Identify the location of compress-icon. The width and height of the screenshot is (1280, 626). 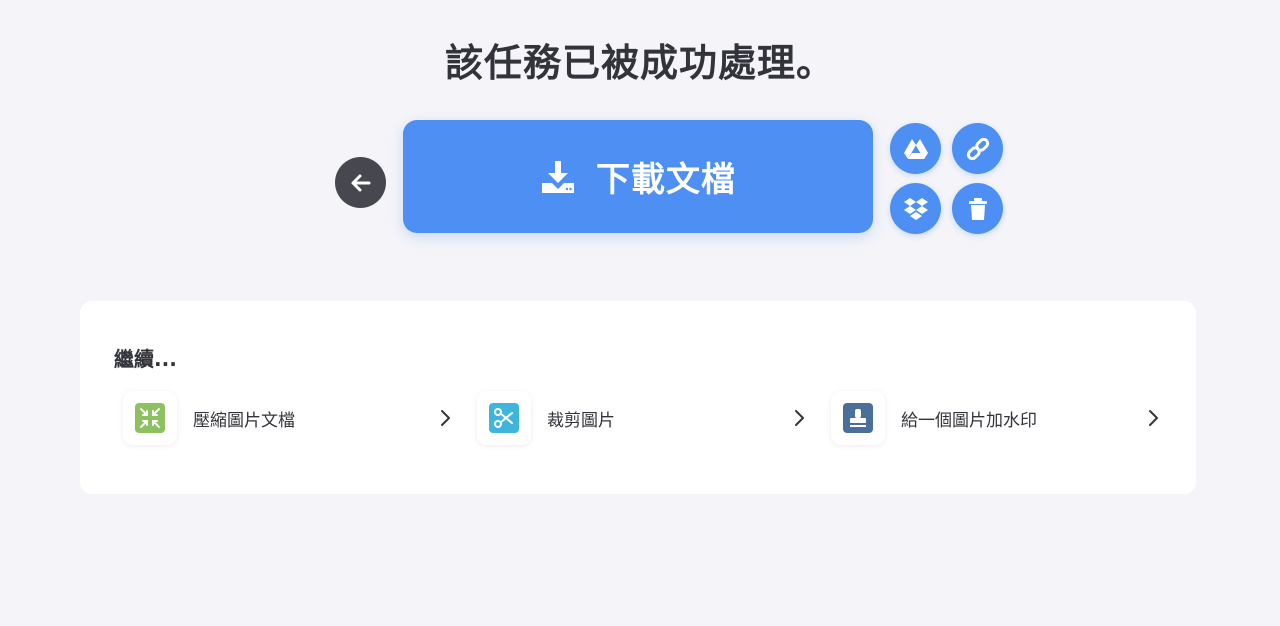
(150, 418).